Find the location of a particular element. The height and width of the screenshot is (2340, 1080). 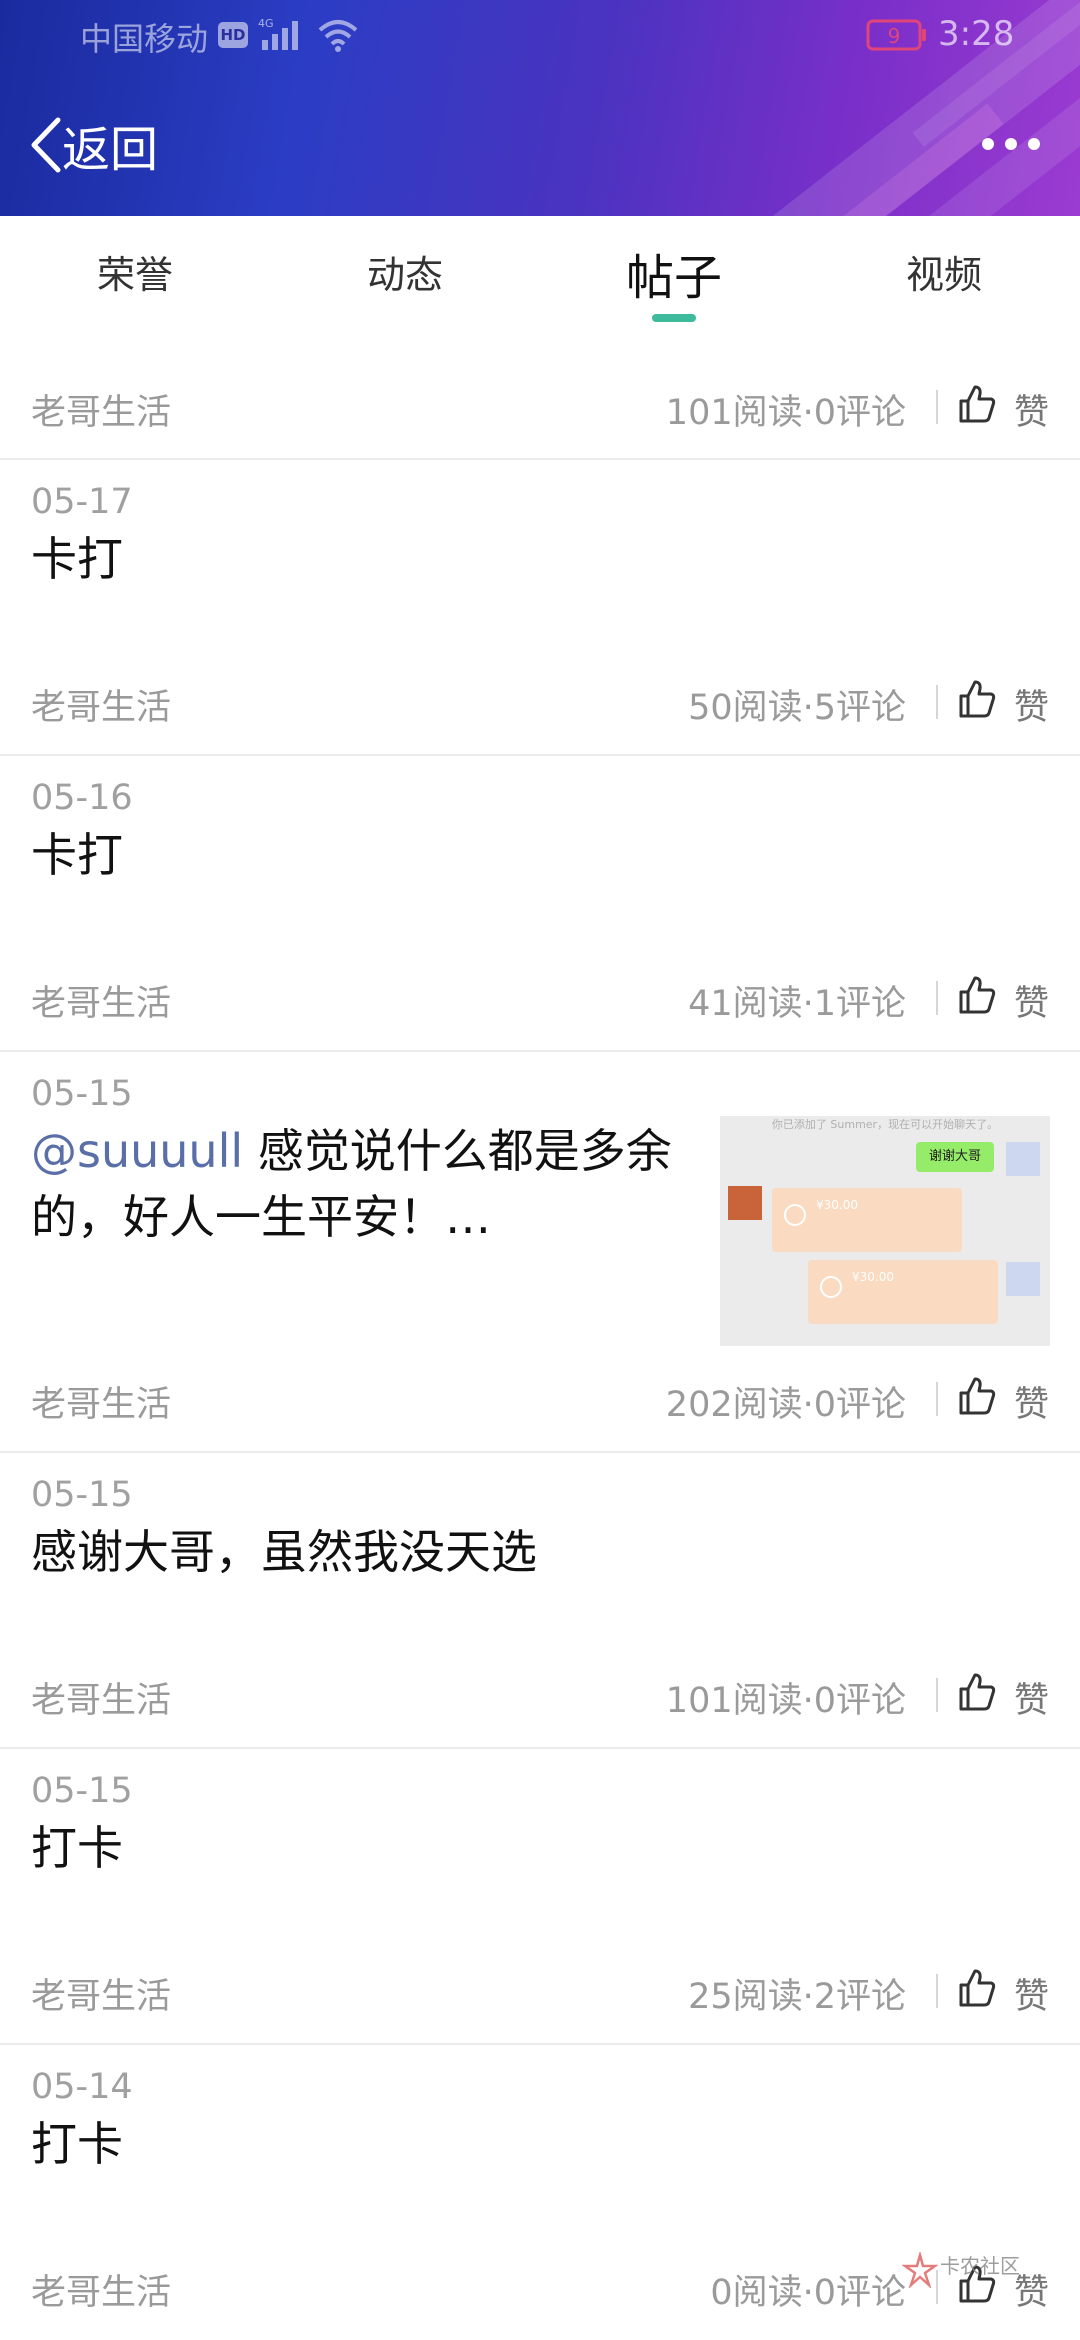

signal-icon: 4G is located at coordinates (278, 33).